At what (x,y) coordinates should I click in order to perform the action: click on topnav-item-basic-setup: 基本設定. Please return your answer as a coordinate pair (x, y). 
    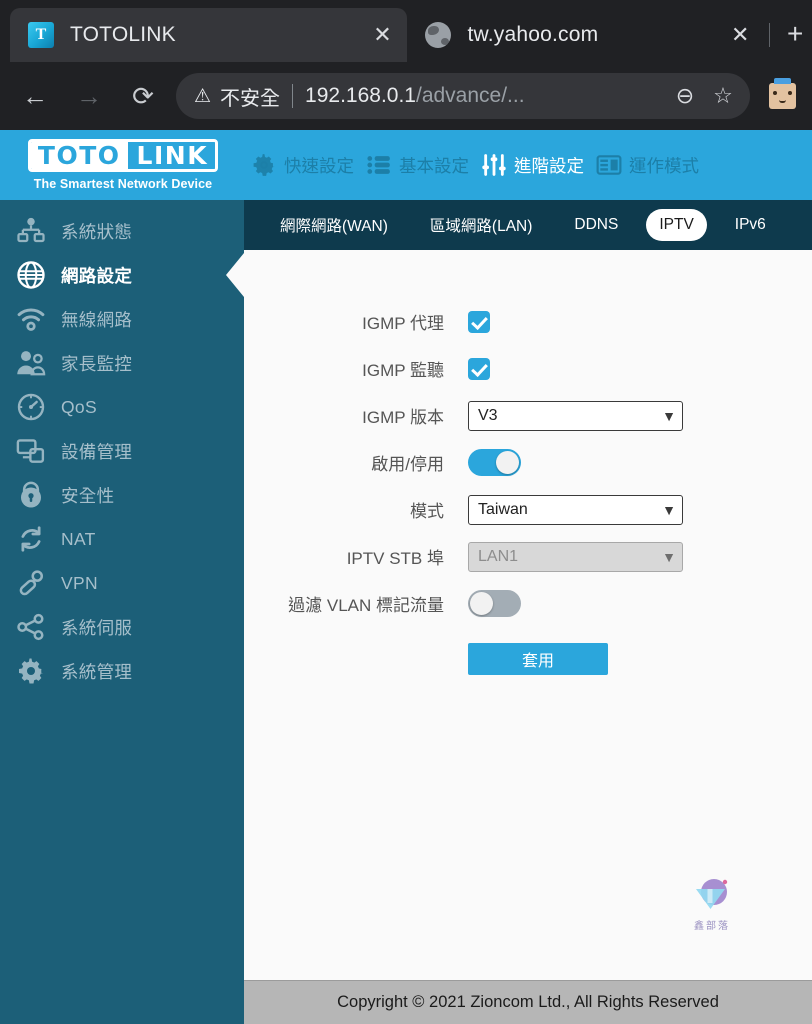
    Looking at the image, I should click on (417, 165).